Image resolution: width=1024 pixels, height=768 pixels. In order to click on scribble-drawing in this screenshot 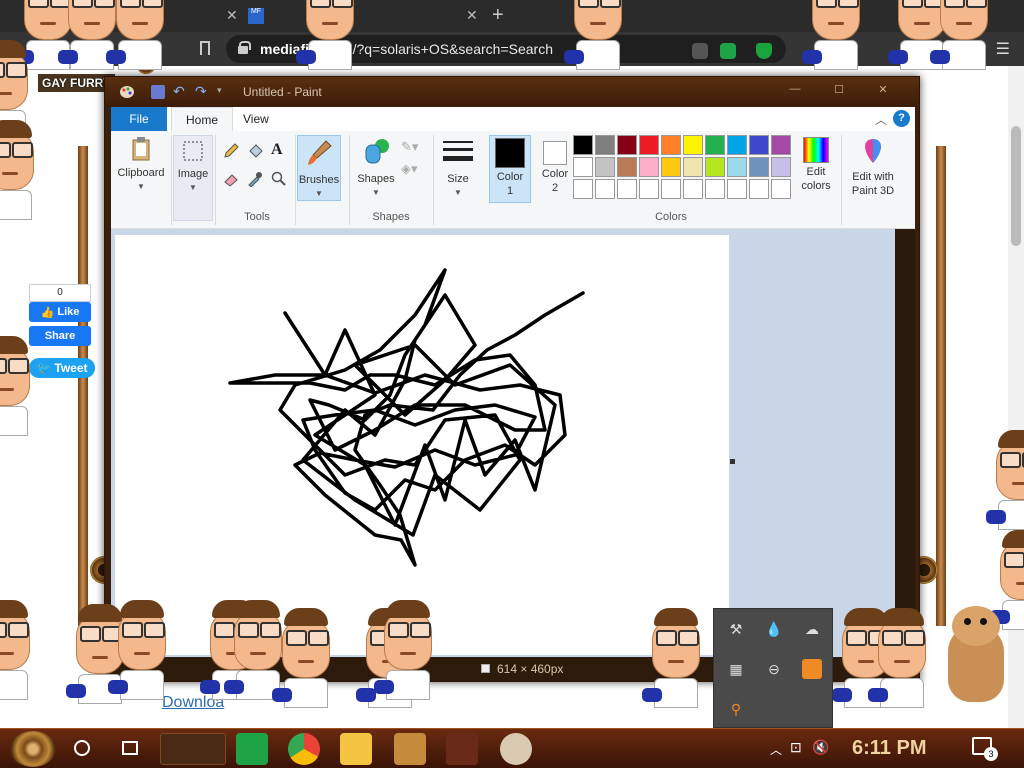, I will do `click(406, 417)`.